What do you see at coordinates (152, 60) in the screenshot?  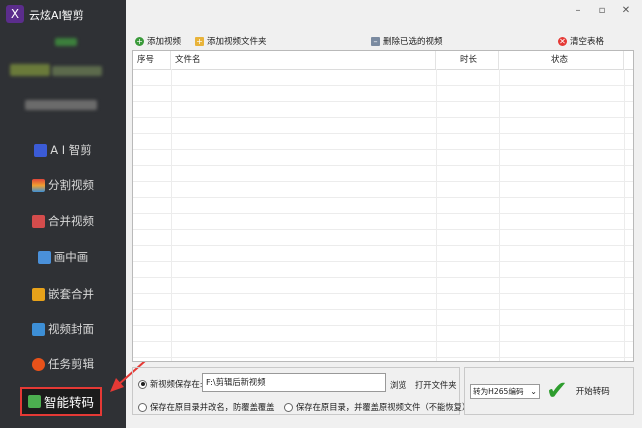 I see `column-header-index: 序号` at bounding box center [152, 60].